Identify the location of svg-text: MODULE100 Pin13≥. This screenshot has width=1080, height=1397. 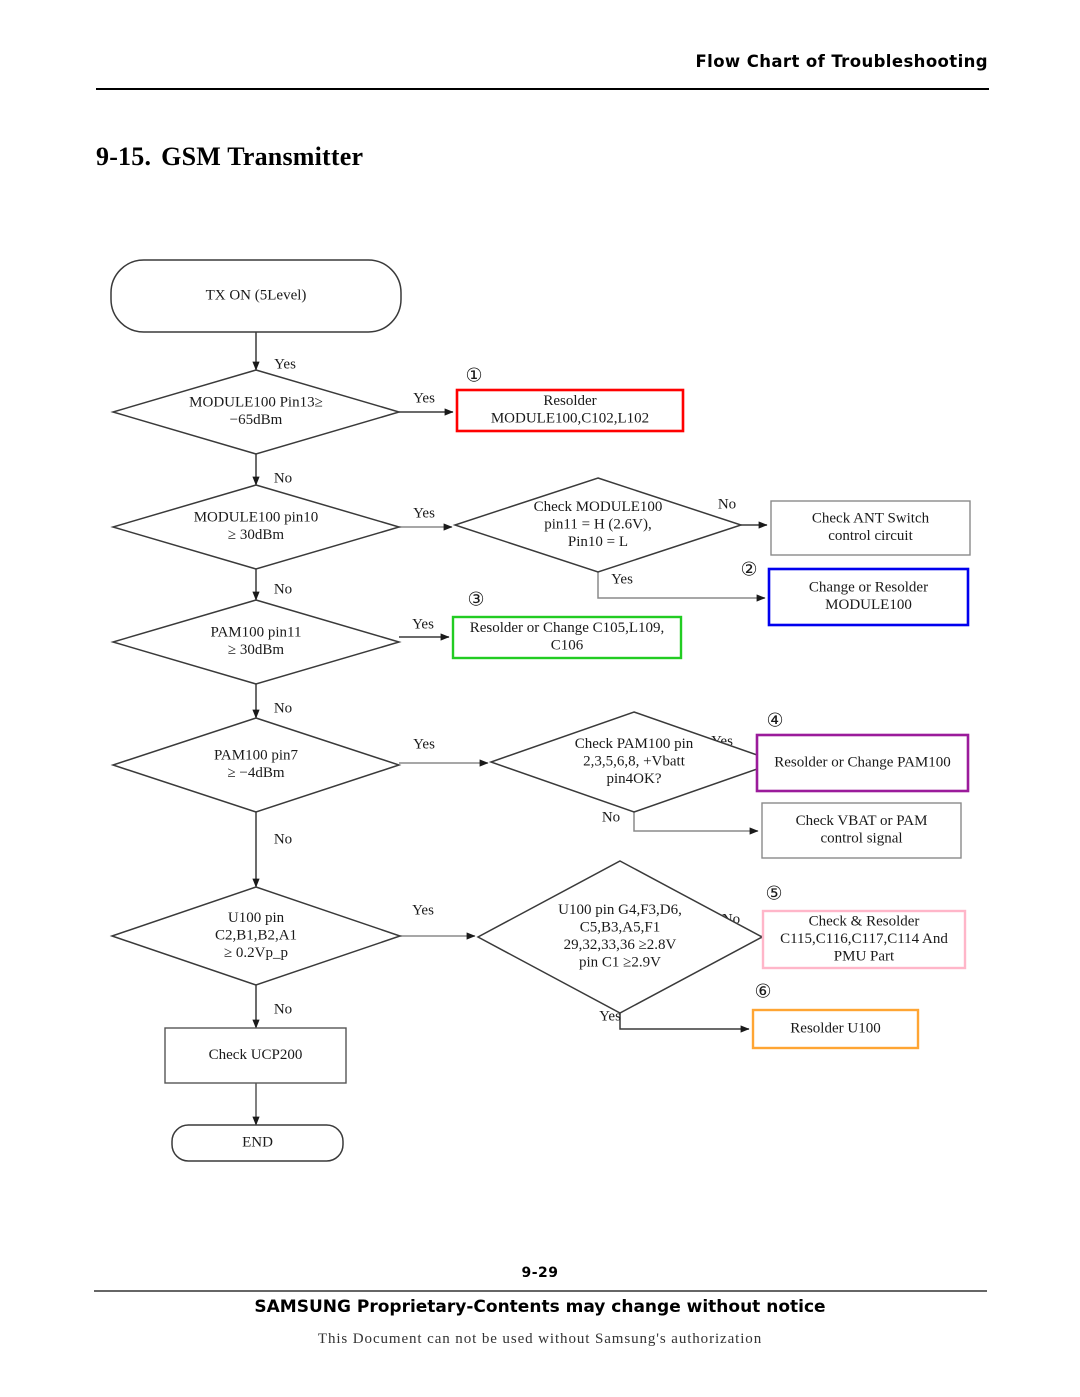
(256, 403).